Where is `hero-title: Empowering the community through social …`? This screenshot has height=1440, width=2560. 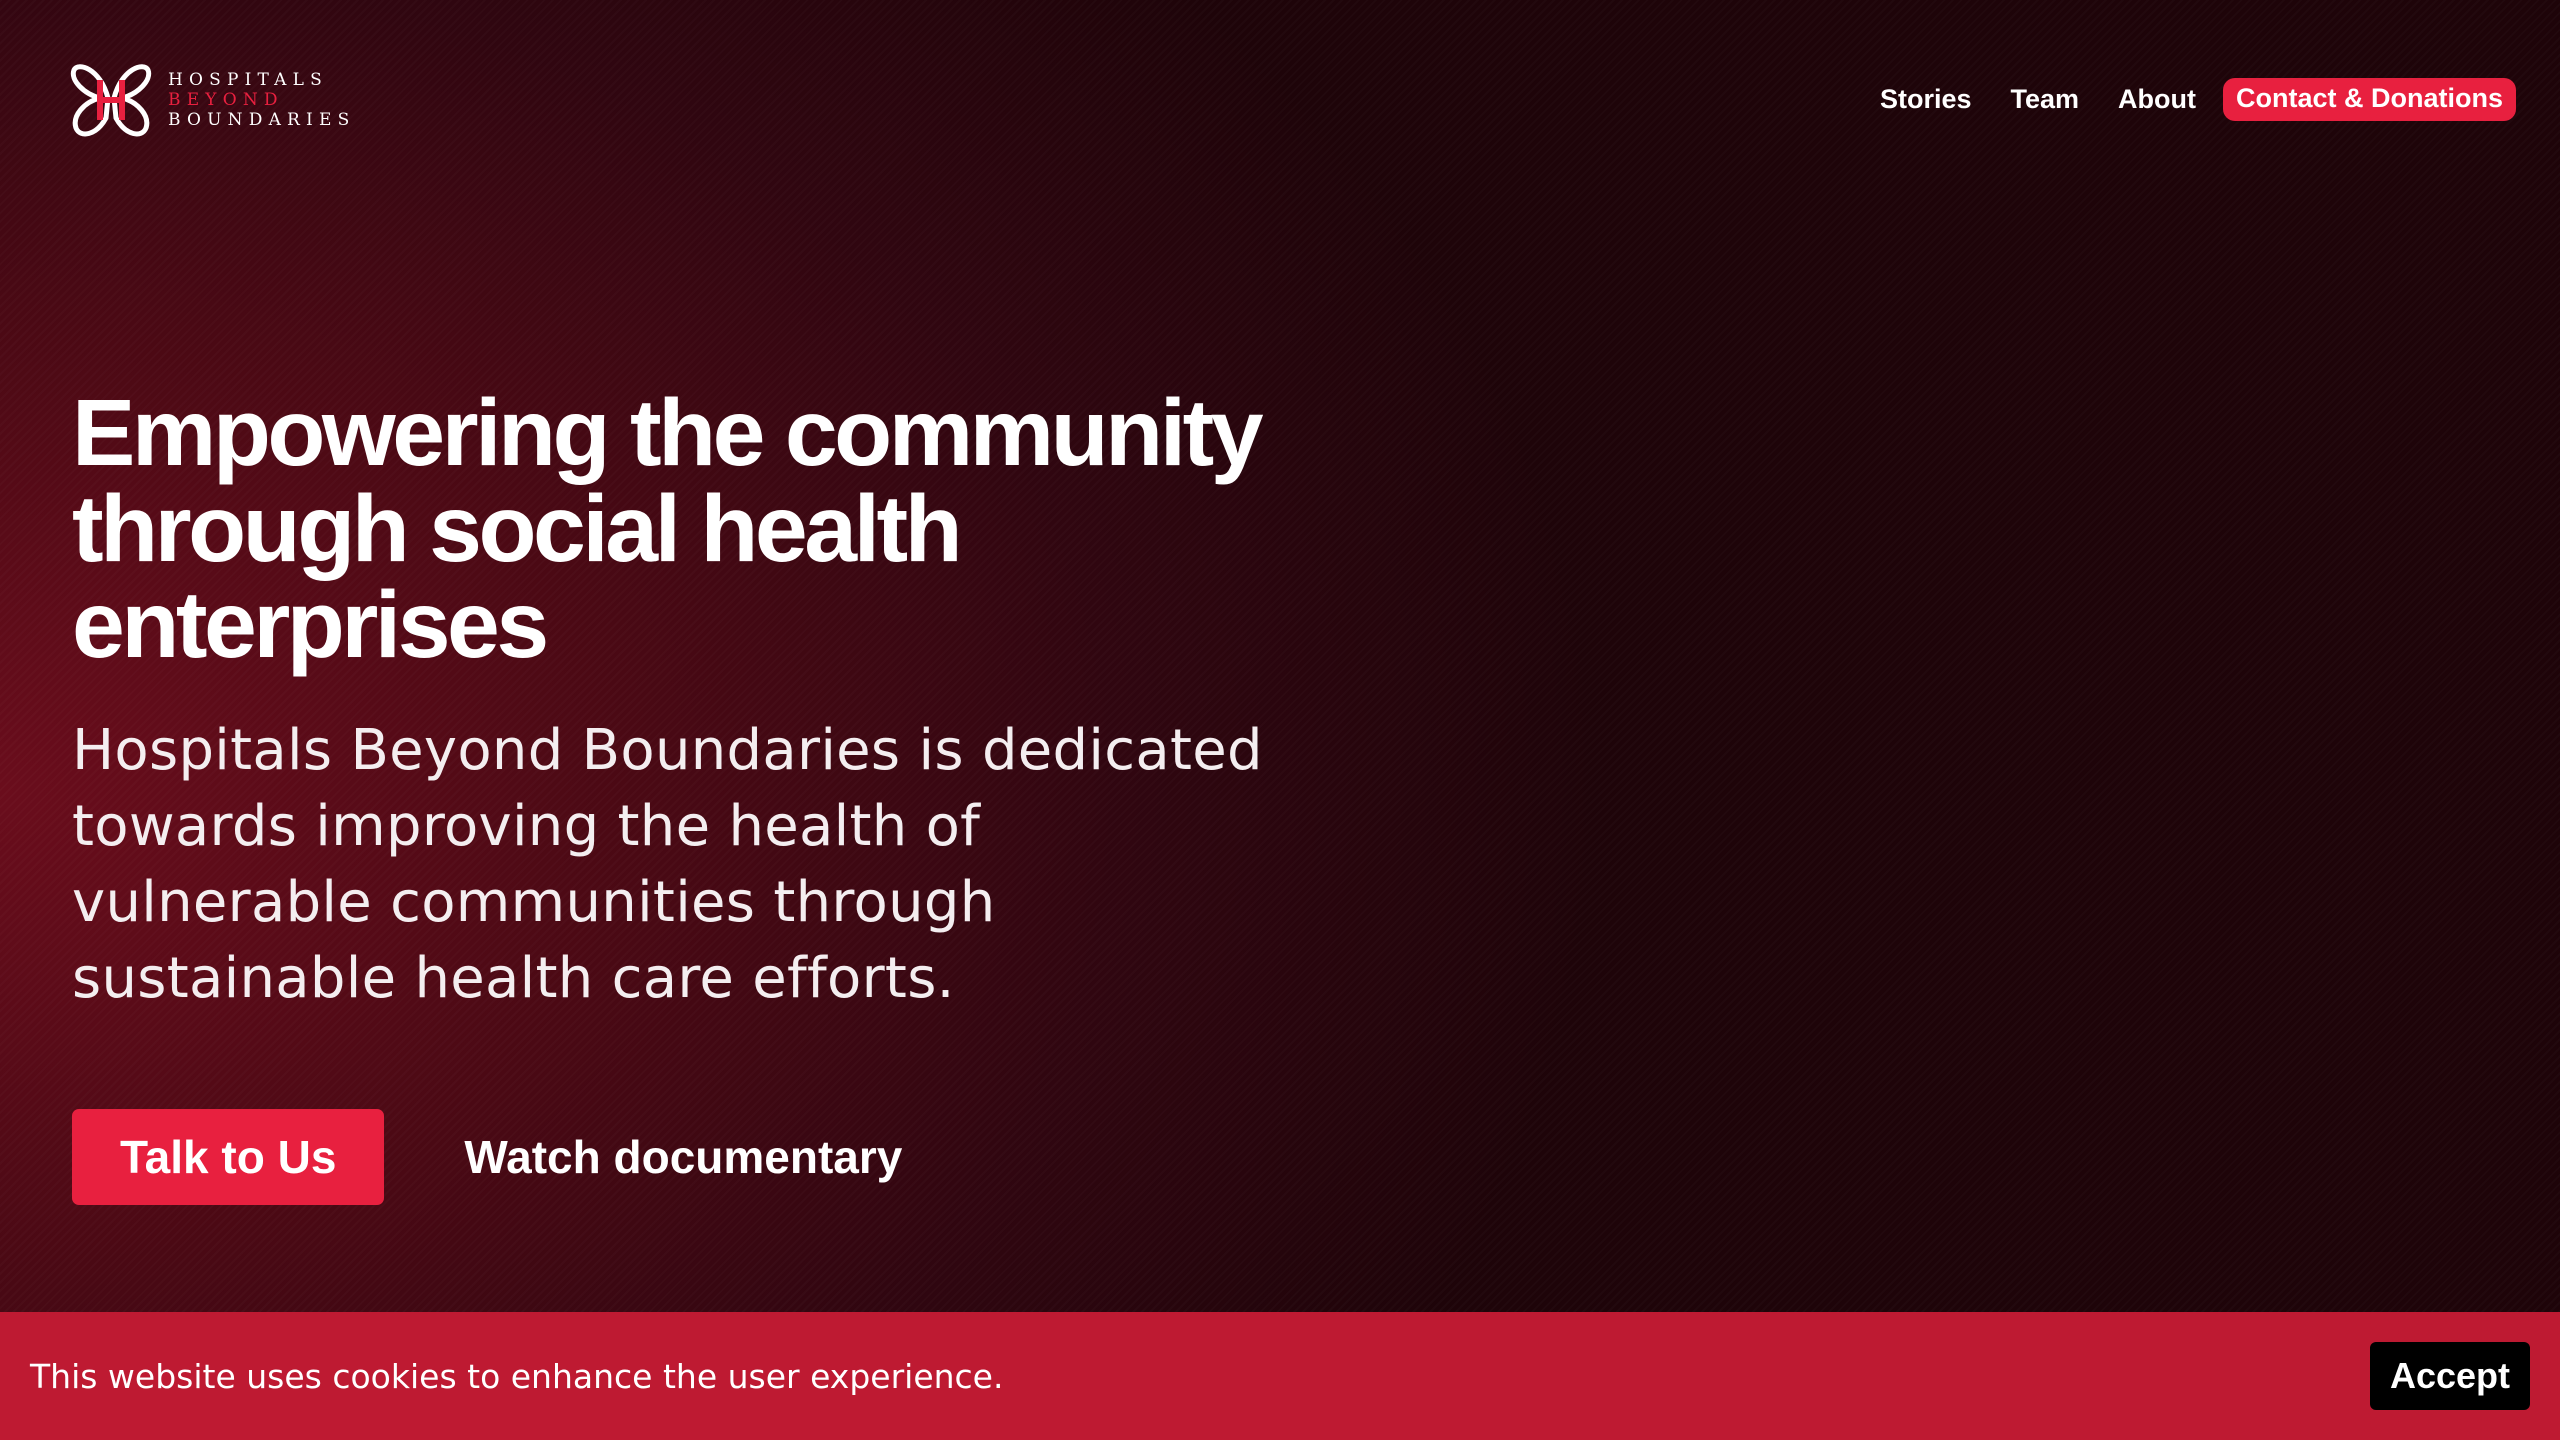 hero-title: Empowering the community through social … is located at coordinates (668, 529).